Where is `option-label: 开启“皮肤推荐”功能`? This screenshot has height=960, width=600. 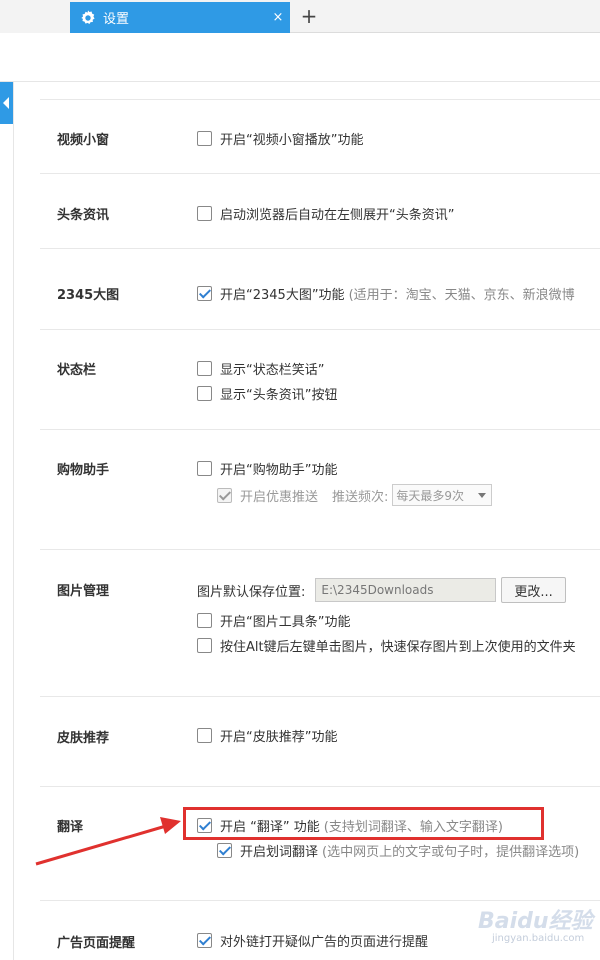
option-label: 开启“皮肤推荐”功能 is located at coordinates (279, 737).